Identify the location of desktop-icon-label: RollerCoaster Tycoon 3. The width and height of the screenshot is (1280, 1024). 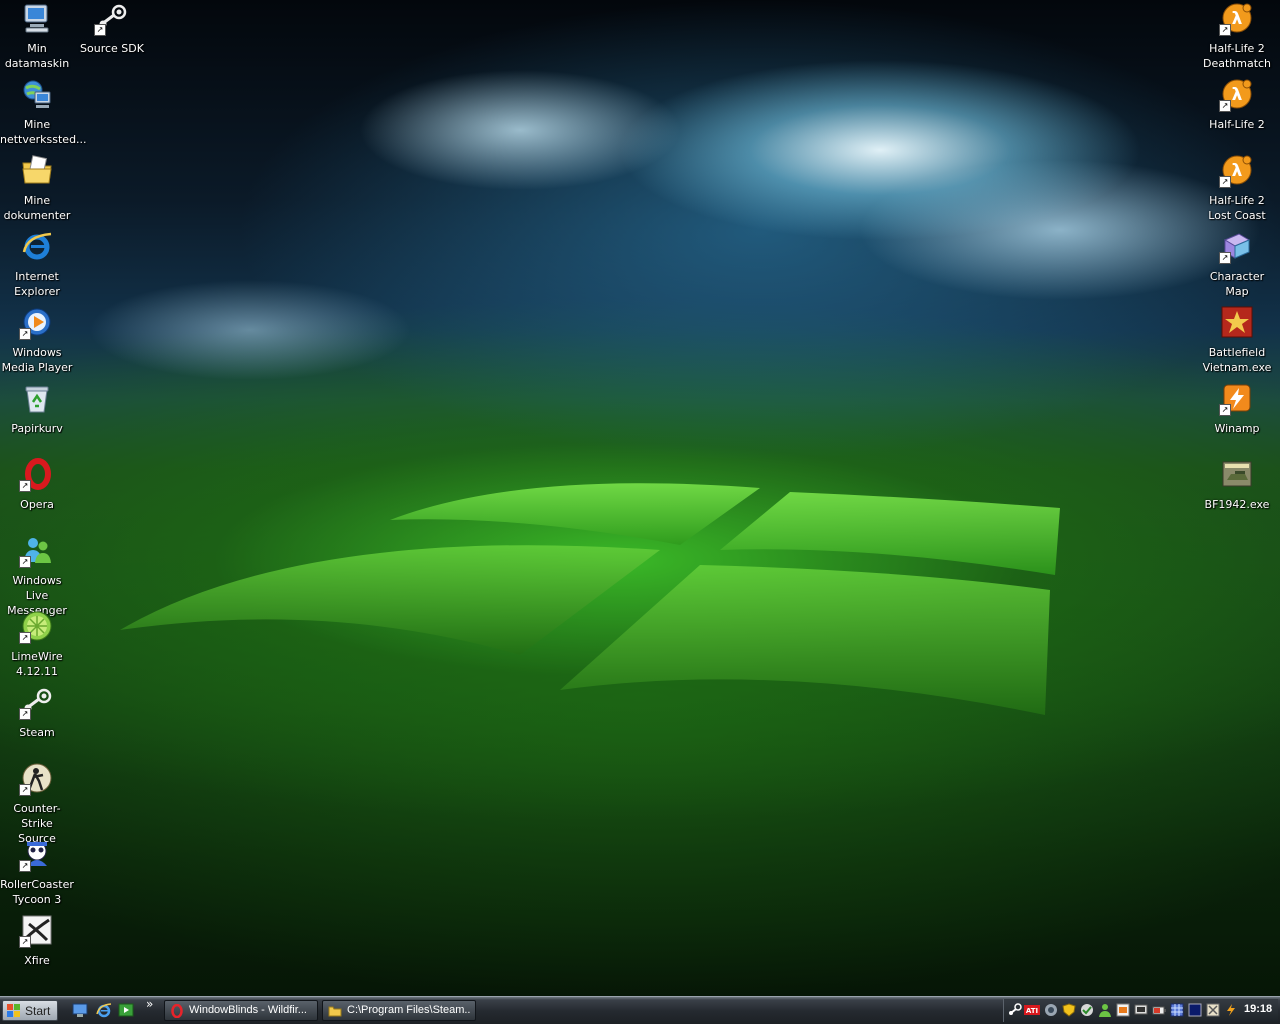
(37, 892).